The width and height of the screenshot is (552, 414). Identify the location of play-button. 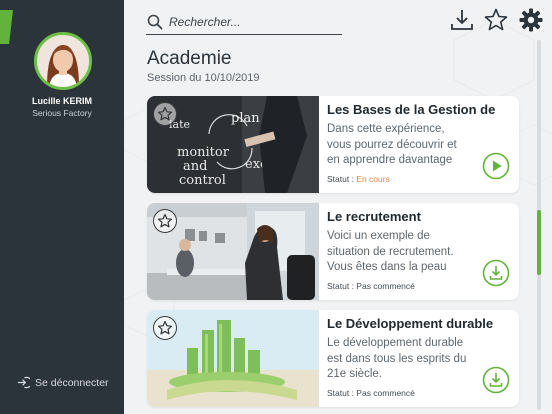
(496, 166).